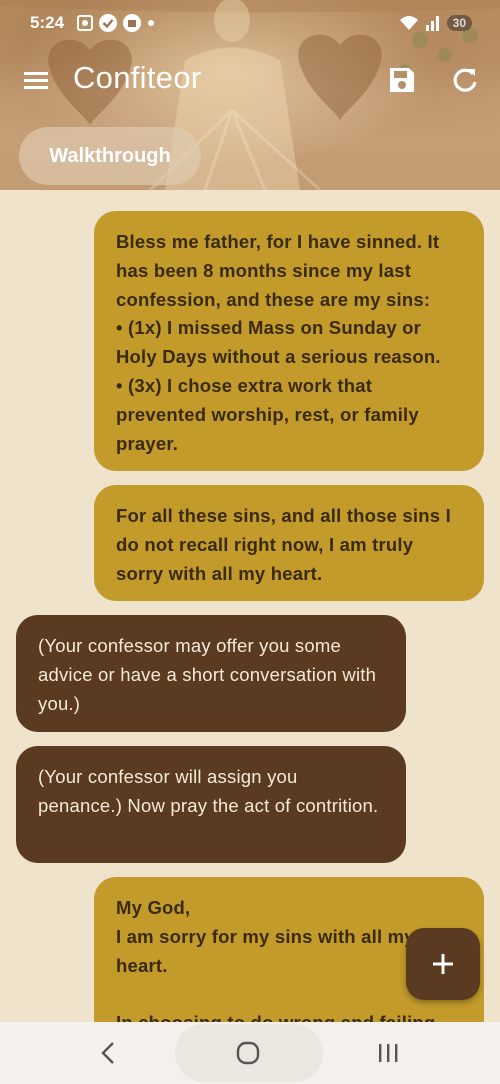  I want to click on menu-icon, so click(36, 80).